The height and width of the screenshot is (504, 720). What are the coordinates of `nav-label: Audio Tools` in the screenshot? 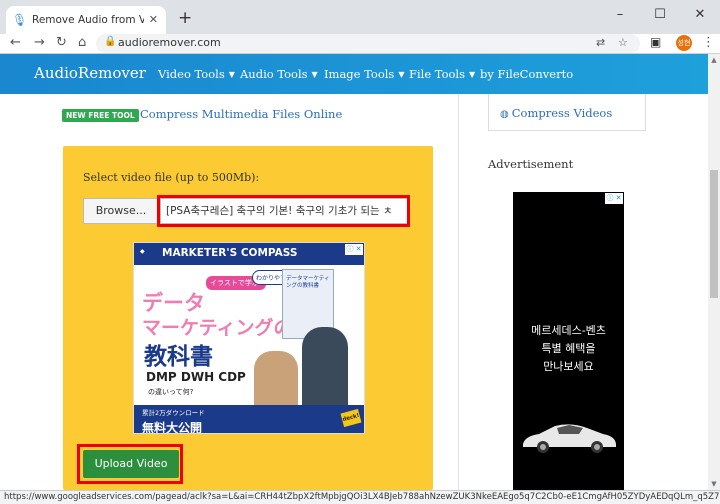 It's located at (274, 74).